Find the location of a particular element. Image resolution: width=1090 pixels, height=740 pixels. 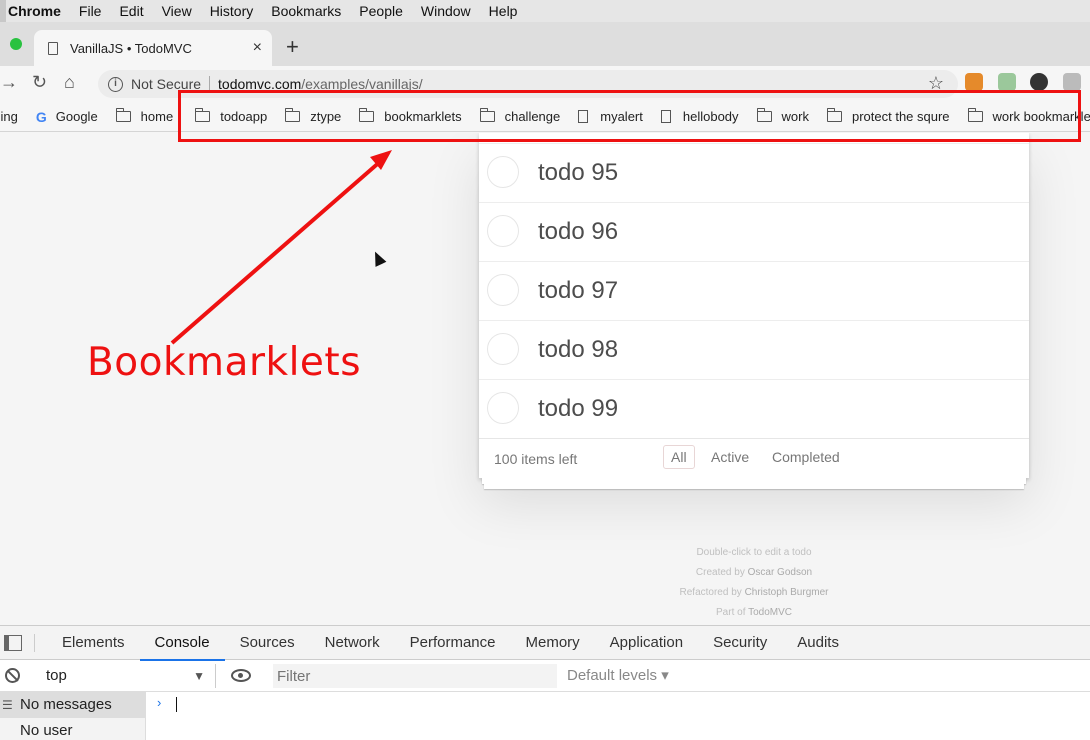

reload-icon: ↻ is located at coordinates (39, 82).